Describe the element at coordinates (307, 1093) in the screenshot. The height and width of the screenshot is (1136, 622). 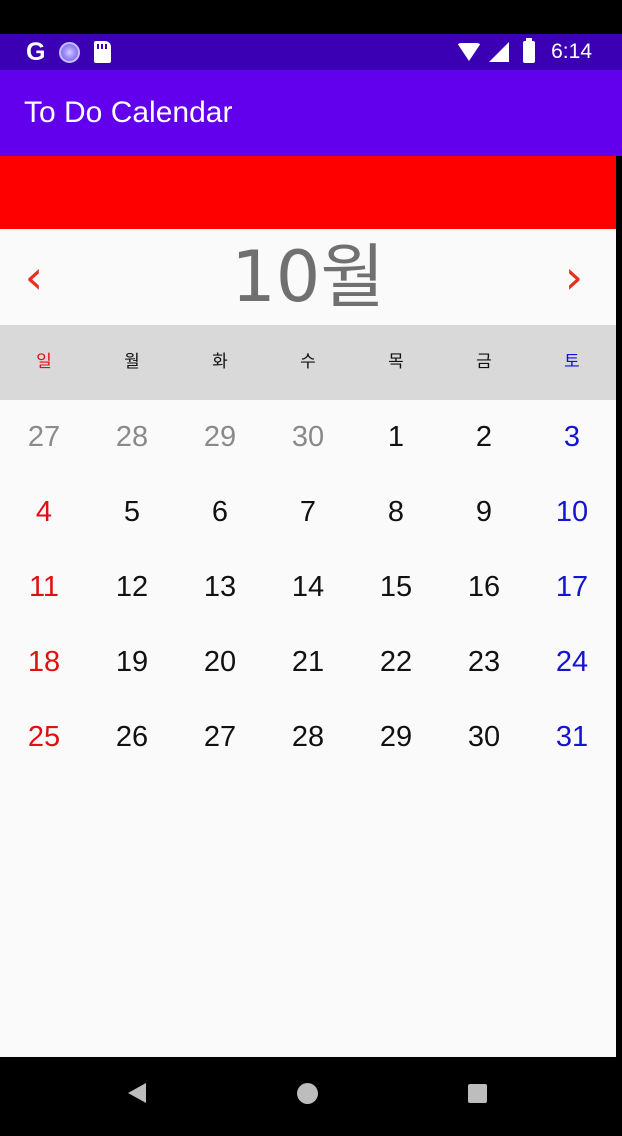
I see `home-icon` at that location.